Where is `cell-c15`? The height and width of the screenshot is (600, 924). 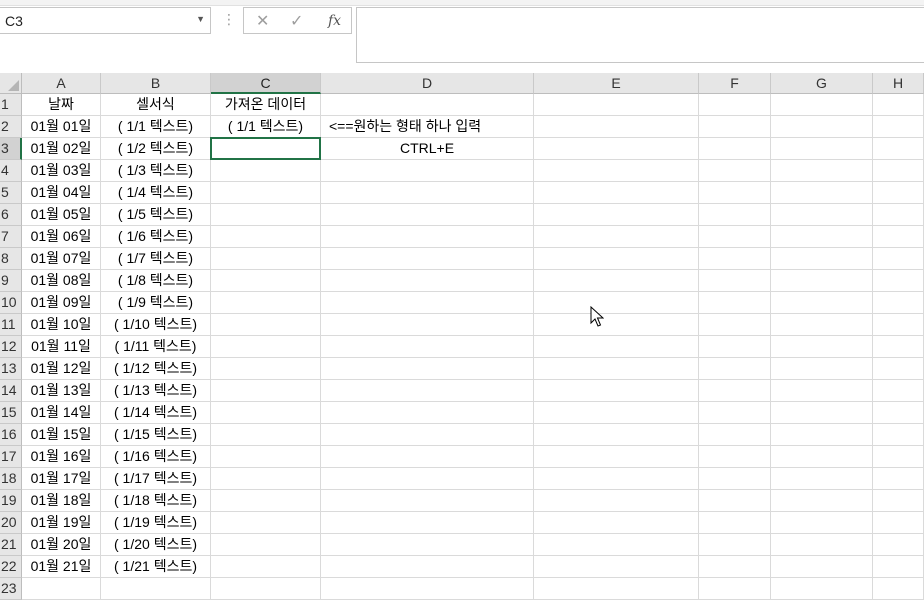
cell-c15 is located at coordinates (266, 413).